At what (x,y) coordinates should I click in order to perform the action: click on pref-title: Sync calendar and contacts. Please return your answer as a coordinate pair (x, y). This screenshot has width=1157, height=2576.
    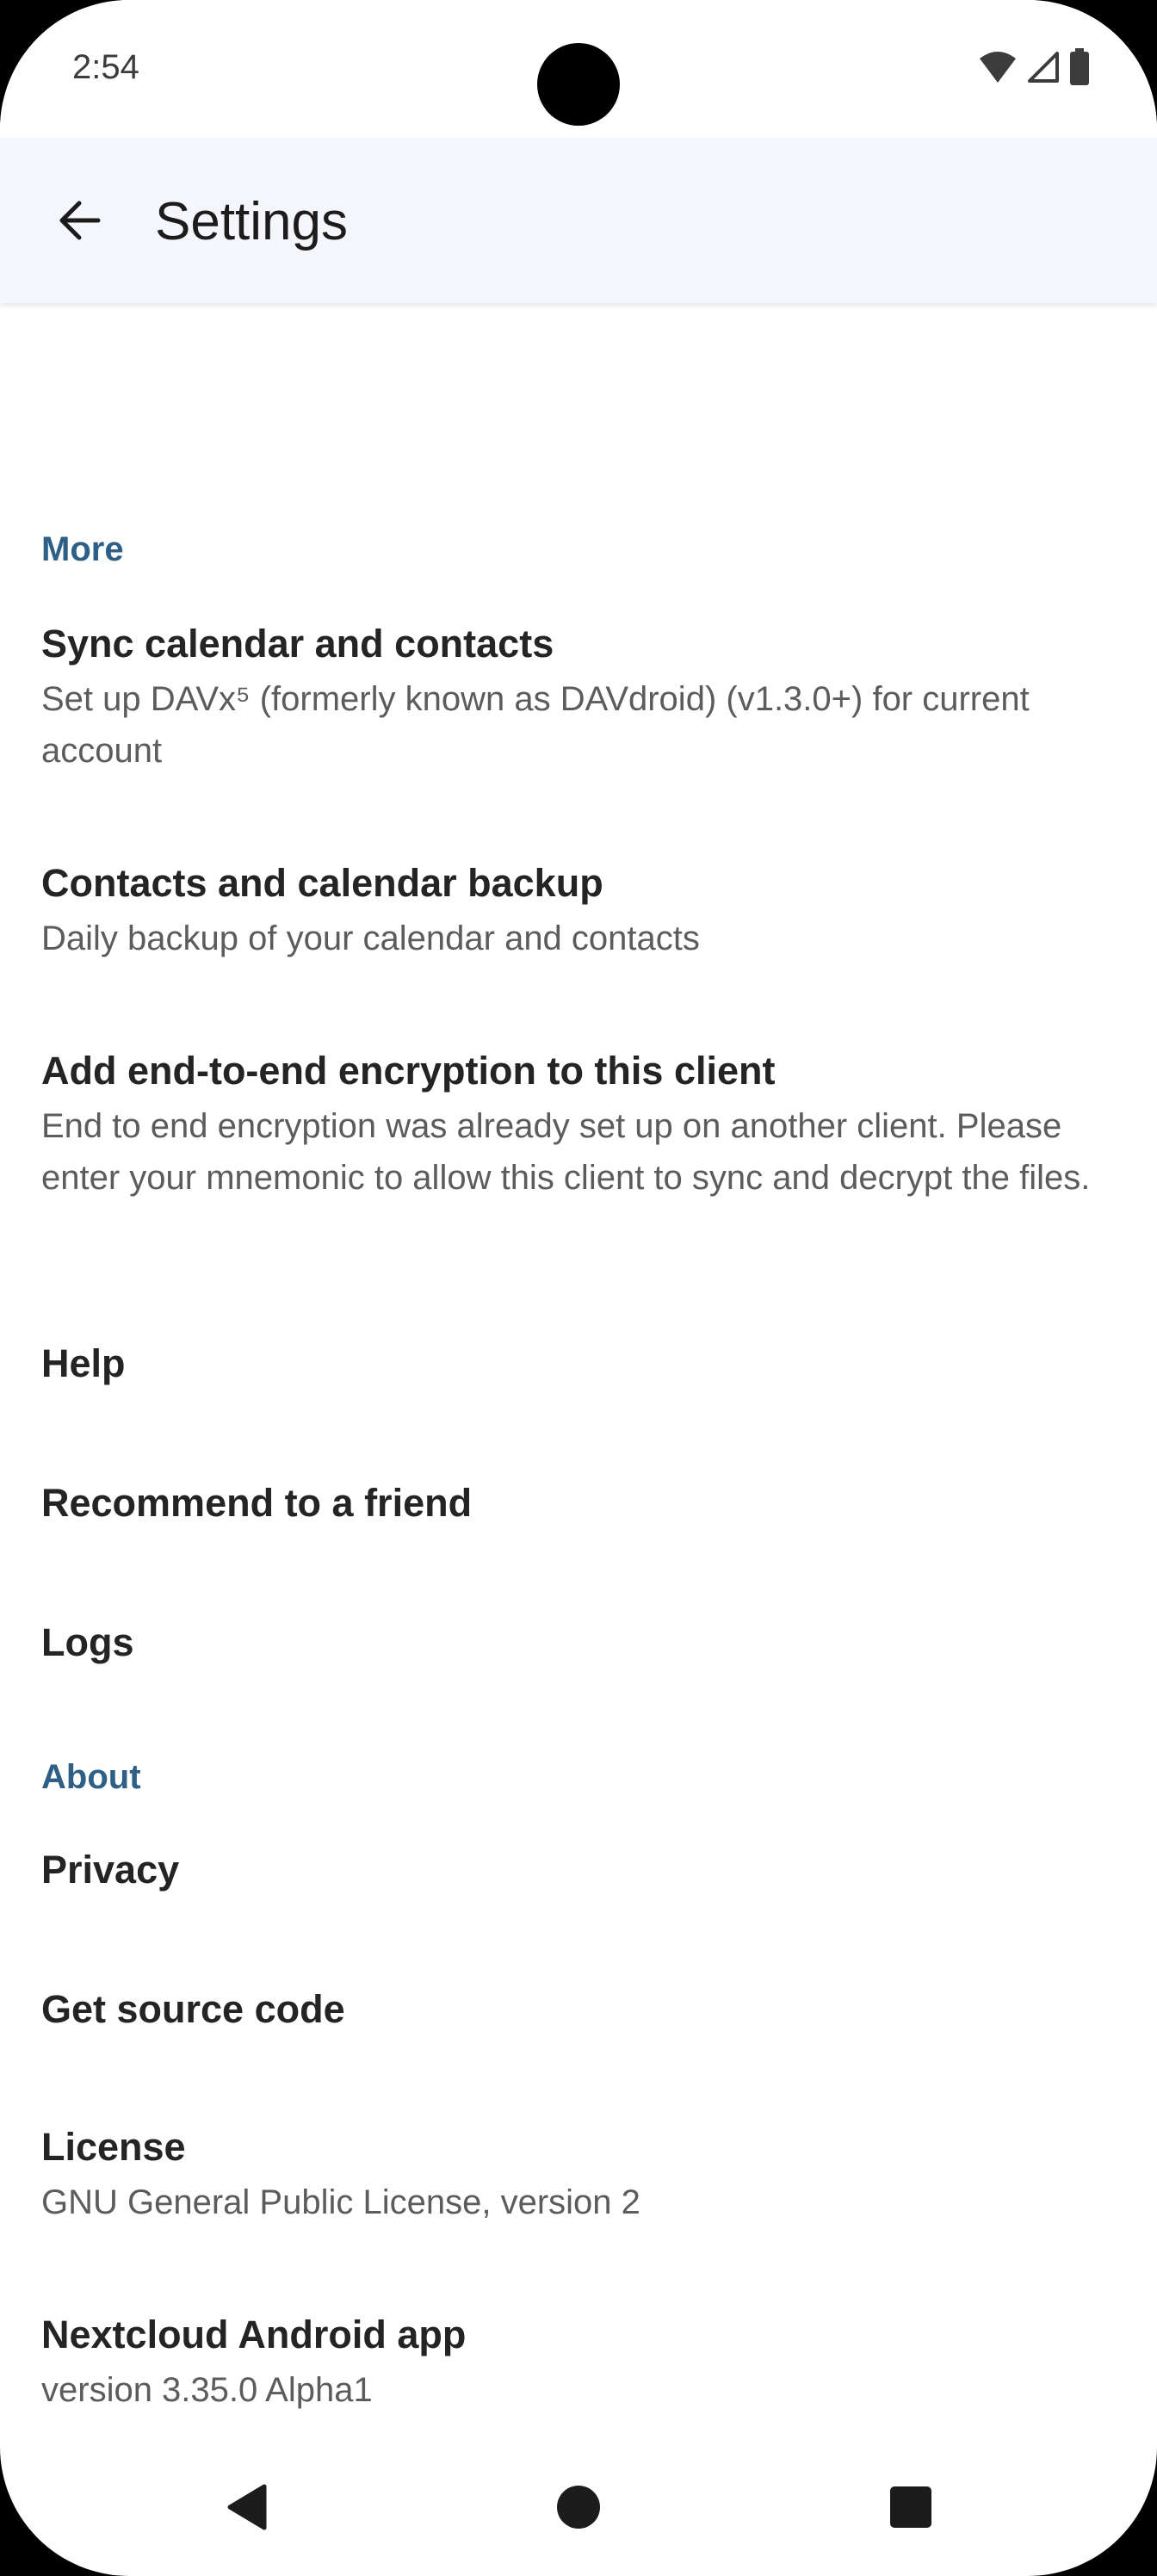
    Looking at the image, I should click on (297, 644).